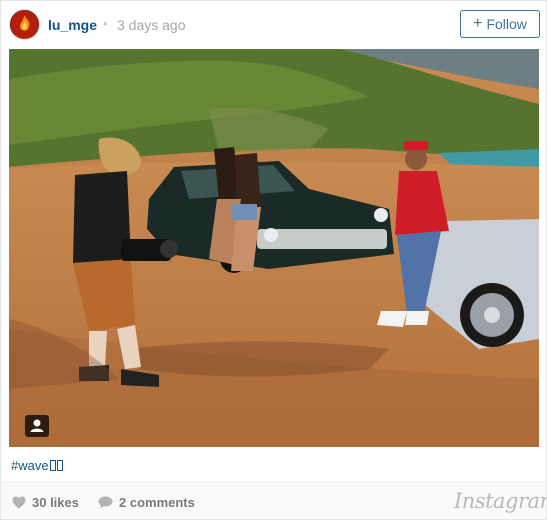 This screenshot has width=547, height=520. I want to click on post-footer: 30 likes 2 comments Instagram, so click(274, 500).